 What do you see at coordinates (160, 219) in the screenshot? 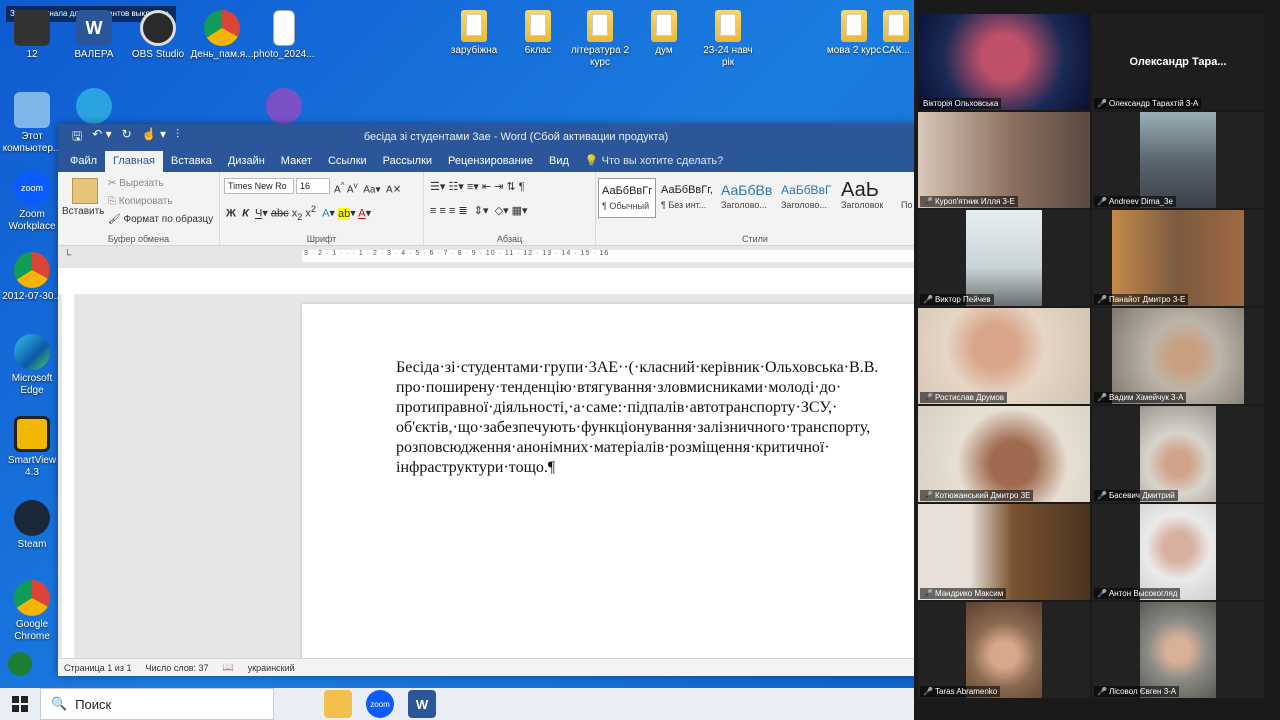
I see `format-painter-button: 🖌 Формат по образцу` at bounding box center [160, 219].